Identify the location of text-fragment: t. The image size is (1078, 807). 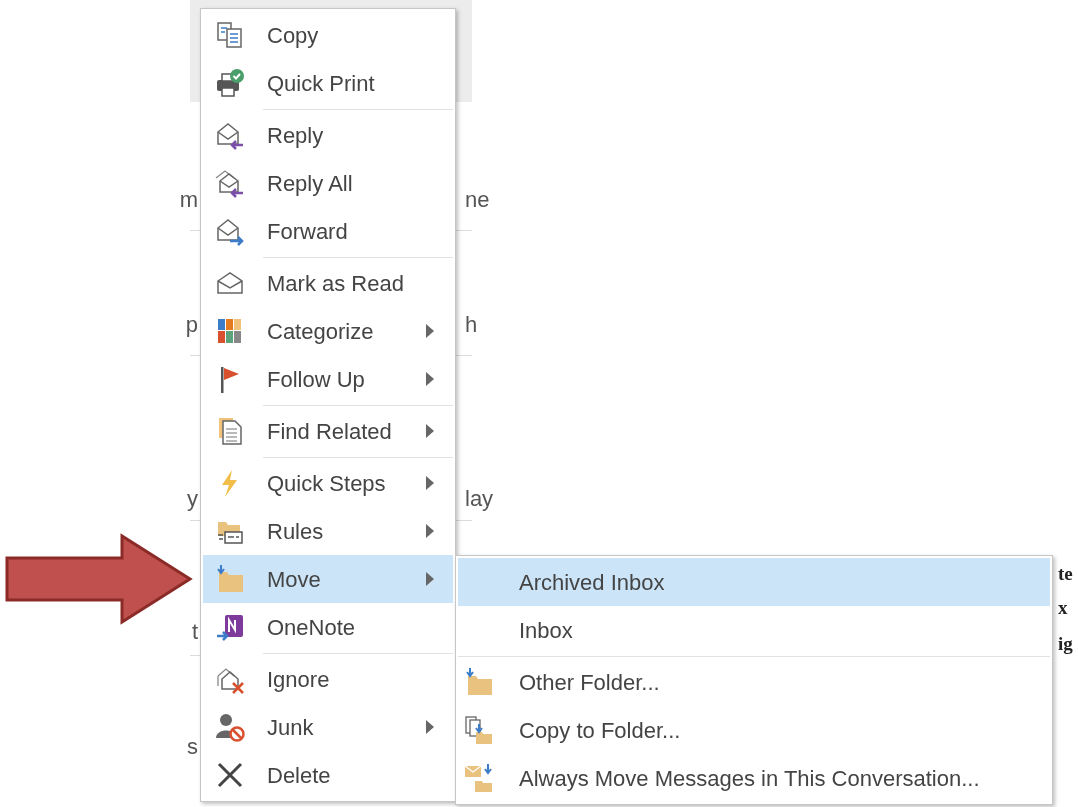
(194, 632).